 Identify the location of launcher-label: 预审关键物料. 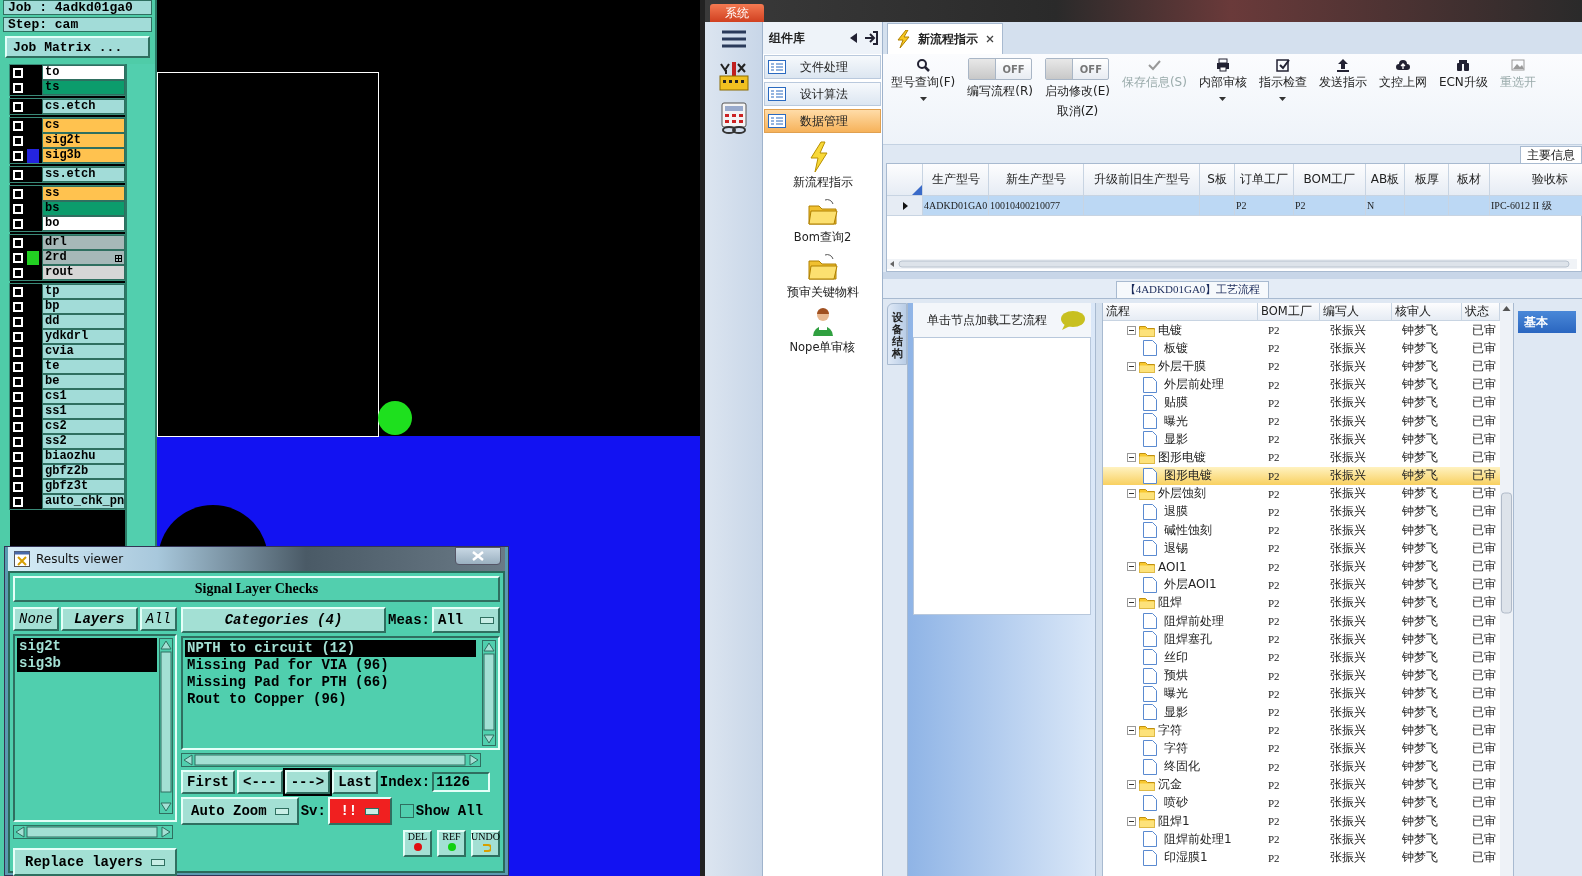
(822, 292).